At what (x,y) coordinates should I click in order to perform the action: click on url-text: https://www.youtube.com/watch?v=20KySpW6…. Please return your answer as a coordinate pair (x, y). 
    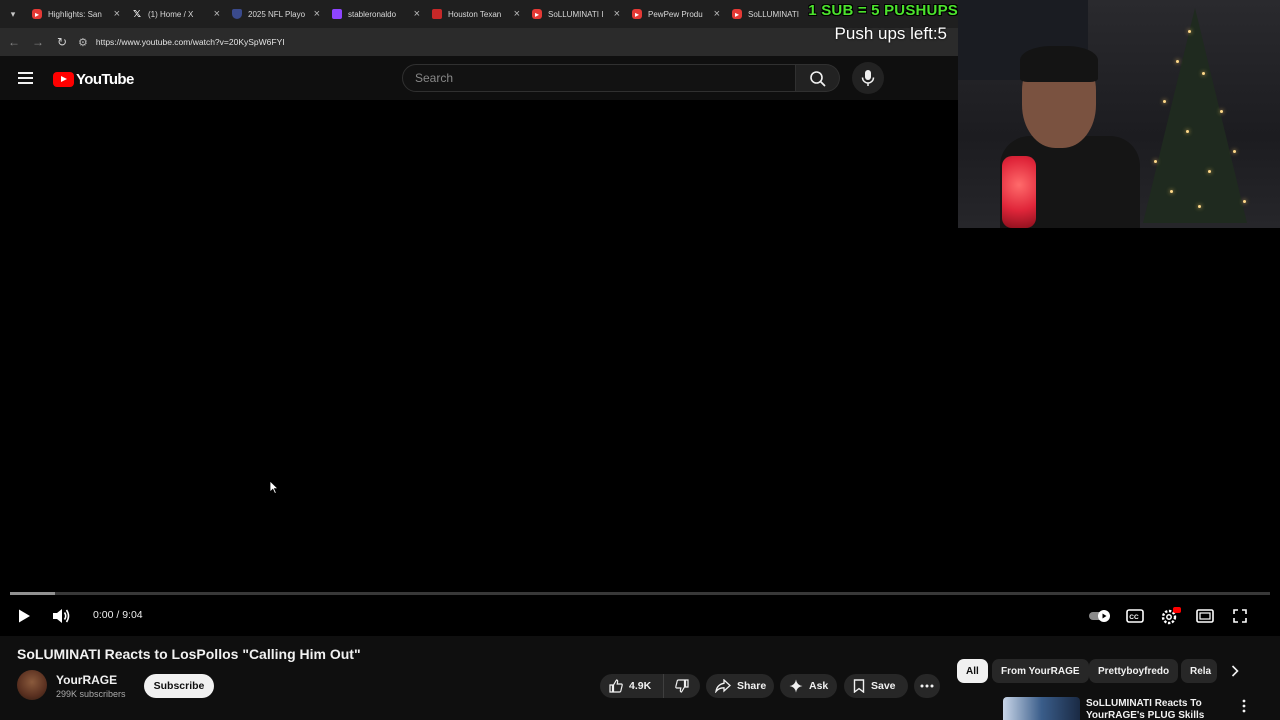
    Looking at the image, I should click on (190, 42).